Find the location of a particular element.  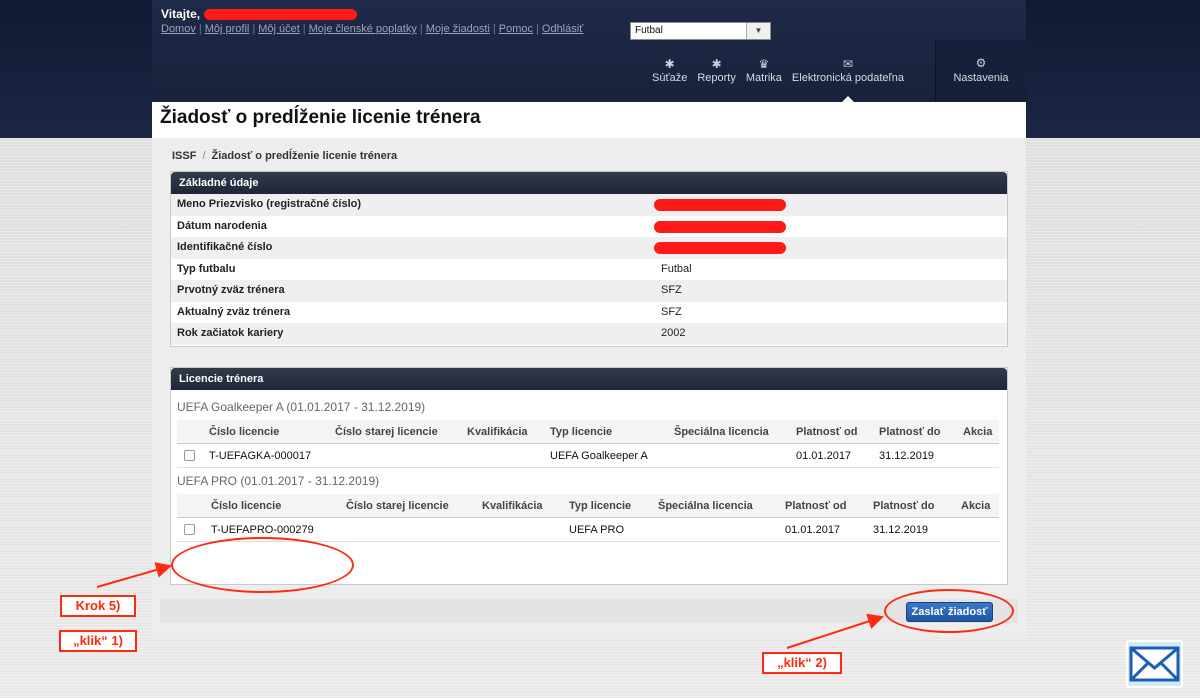

breadcrumb-current: Žiadosť o predĺženie licenie trénera is located at coordinates (304, 156).